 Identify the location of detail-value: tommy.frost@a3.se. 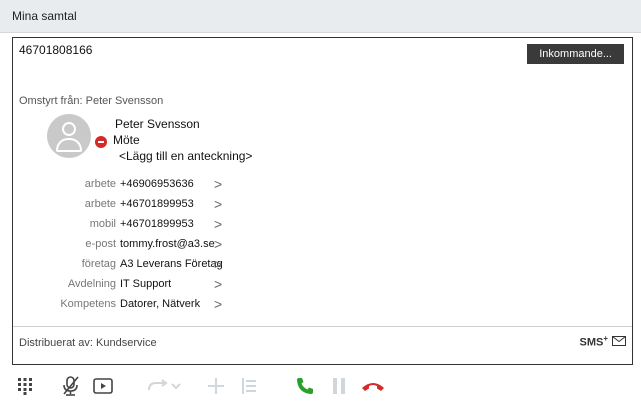
(167, 244).